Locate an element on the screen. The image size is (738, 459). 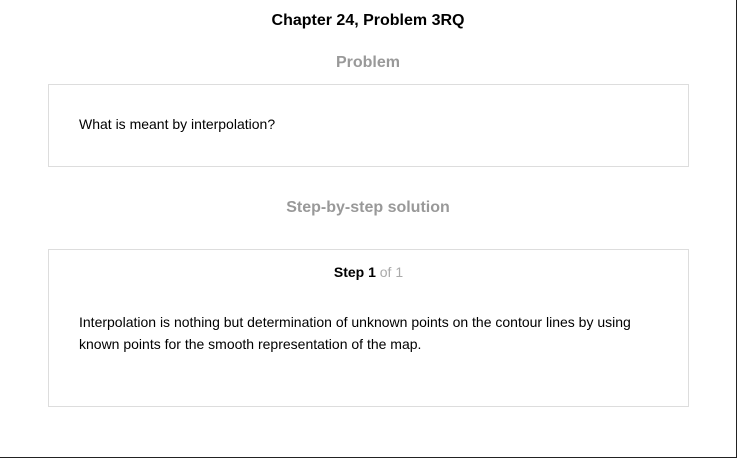
step-header: Step 1 of 1 is located at coordinates (368, 272).